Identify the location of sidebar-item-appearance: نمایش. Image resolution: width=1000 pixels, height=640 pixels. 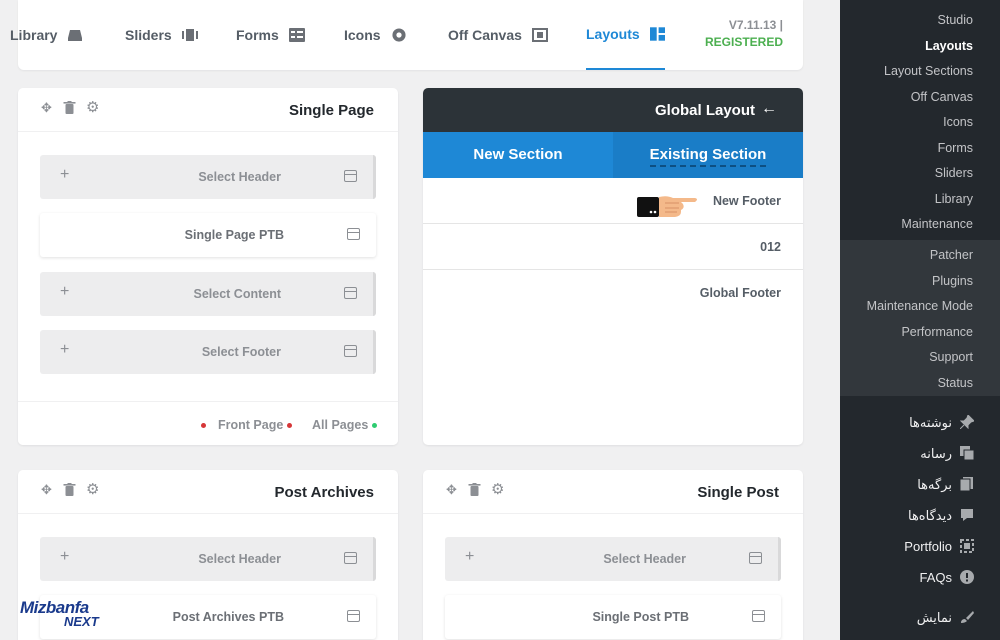
(920, 617).